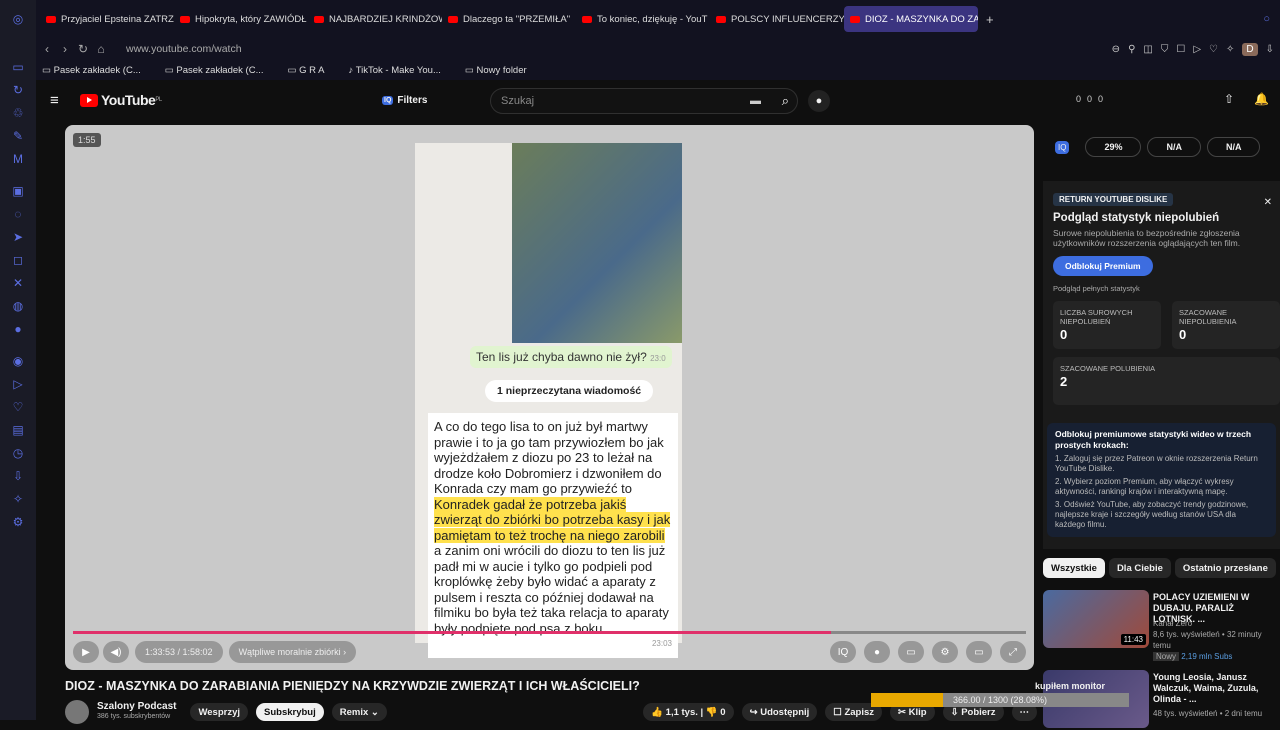  Describe the element at coordinates (785, 101) in the screenshot. I see `search-icon: ⌕` at that location.